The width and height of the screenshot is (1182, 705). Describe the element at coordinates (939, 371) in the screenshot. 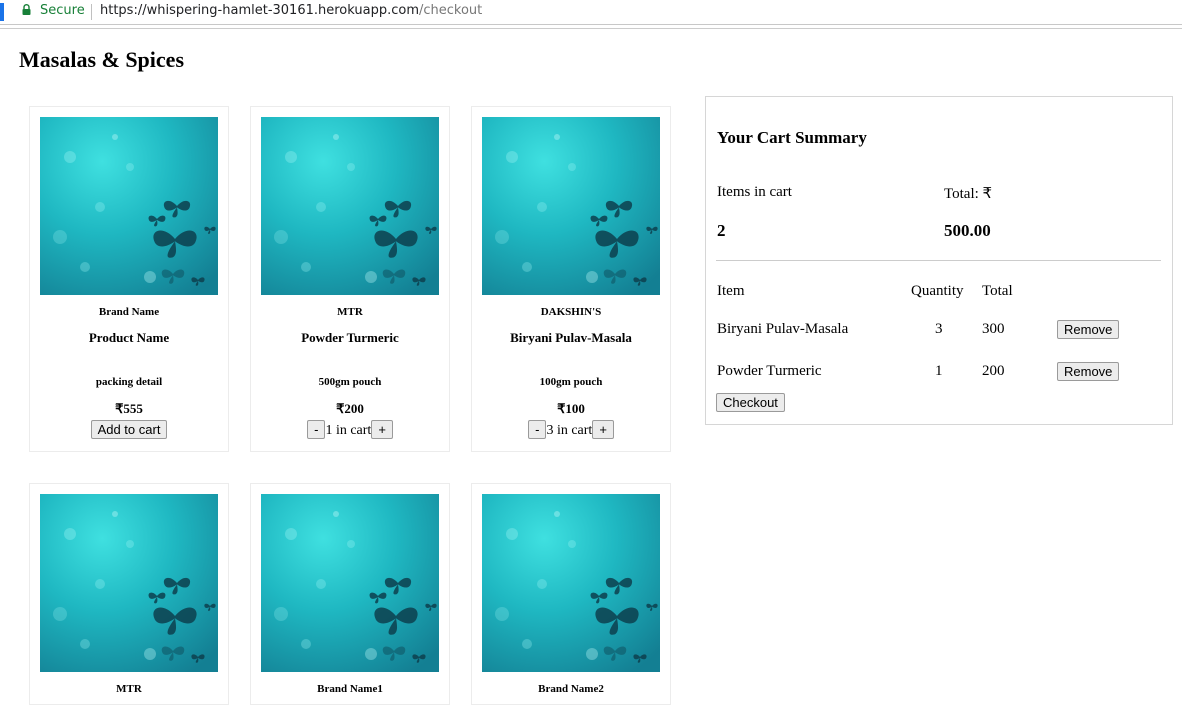

I see `cart-row-quantity: 1` at that location.